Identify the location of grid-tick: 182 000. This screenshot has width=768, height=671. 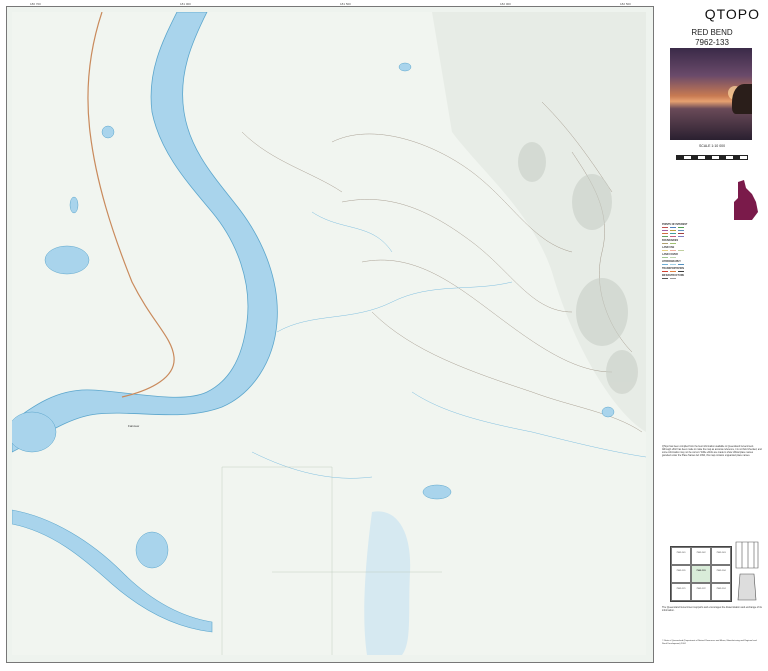
(505, 4).